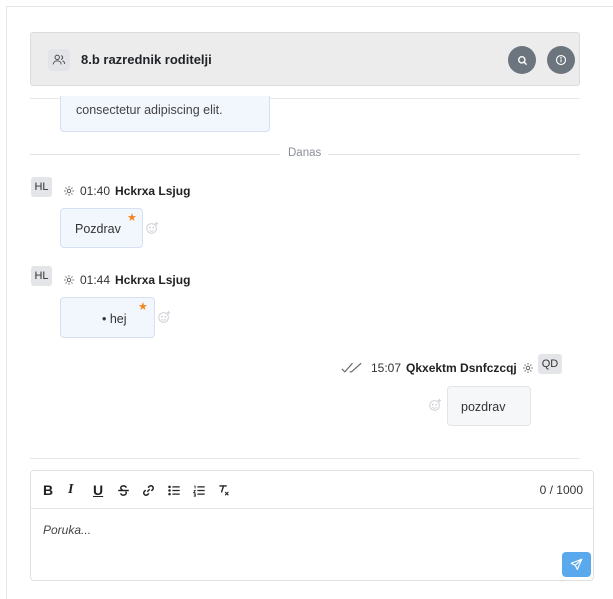  What do you see at coordinates (561, 490) in the screenshot?
I see `character-counter: 0 / 1000` at bounding box center [561, 490].